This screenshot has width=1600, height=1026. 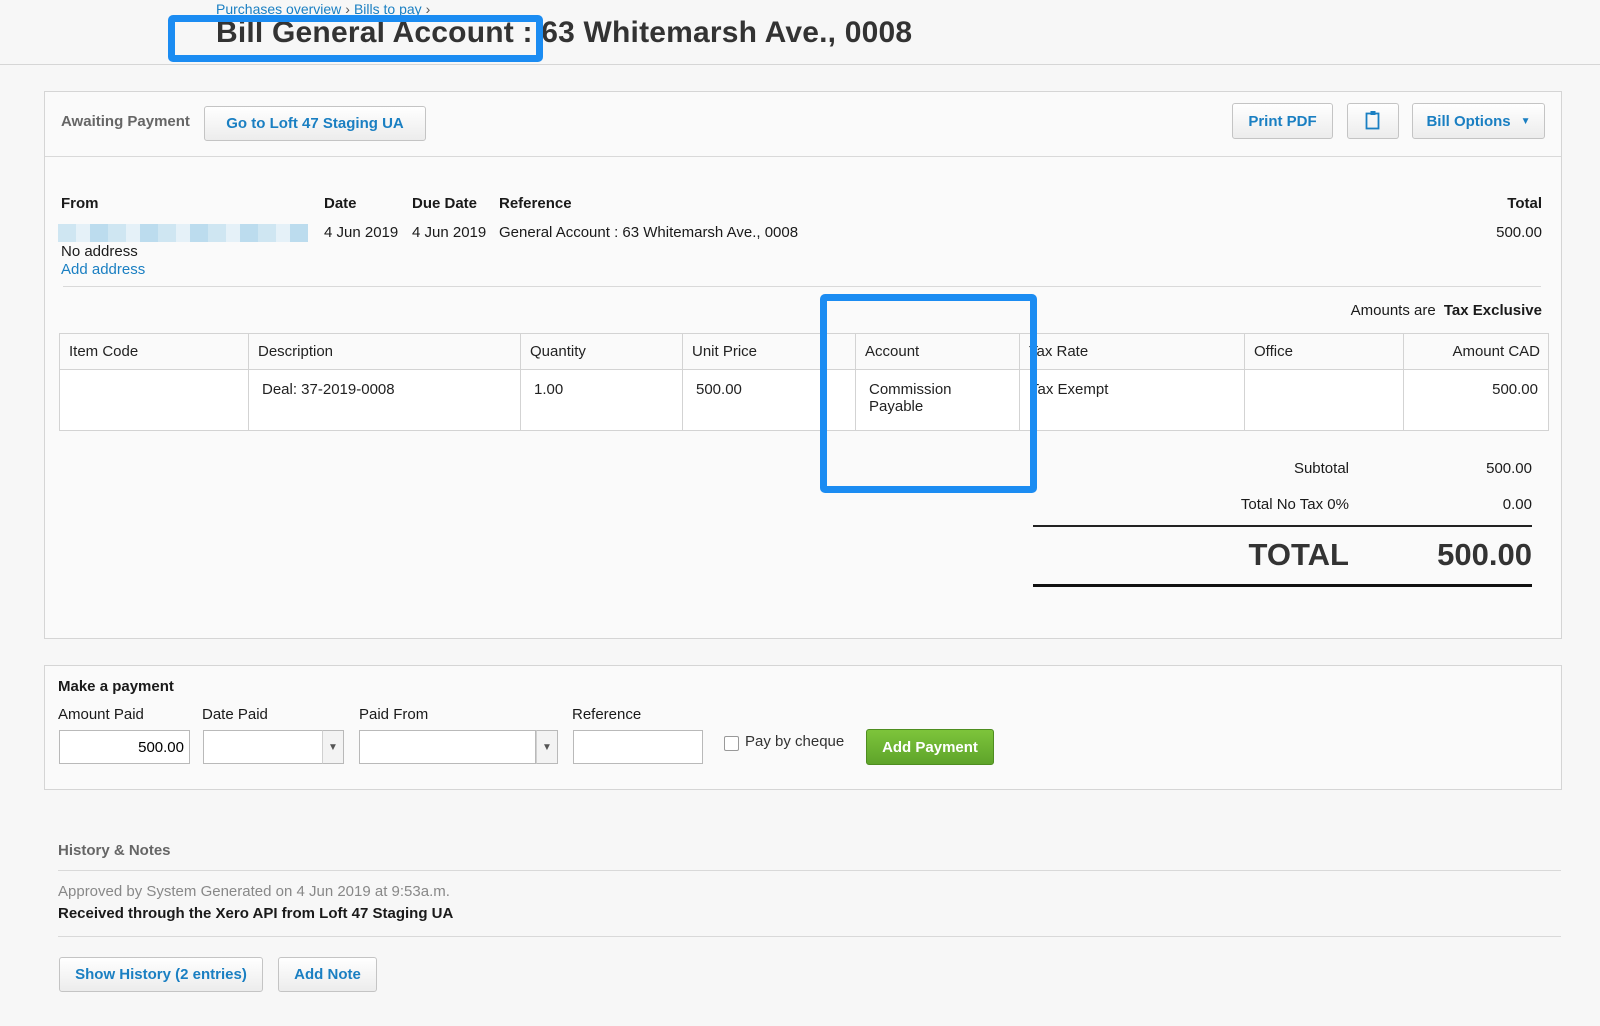 I want to click on amount-paid-input, so click(x=124, y=747).